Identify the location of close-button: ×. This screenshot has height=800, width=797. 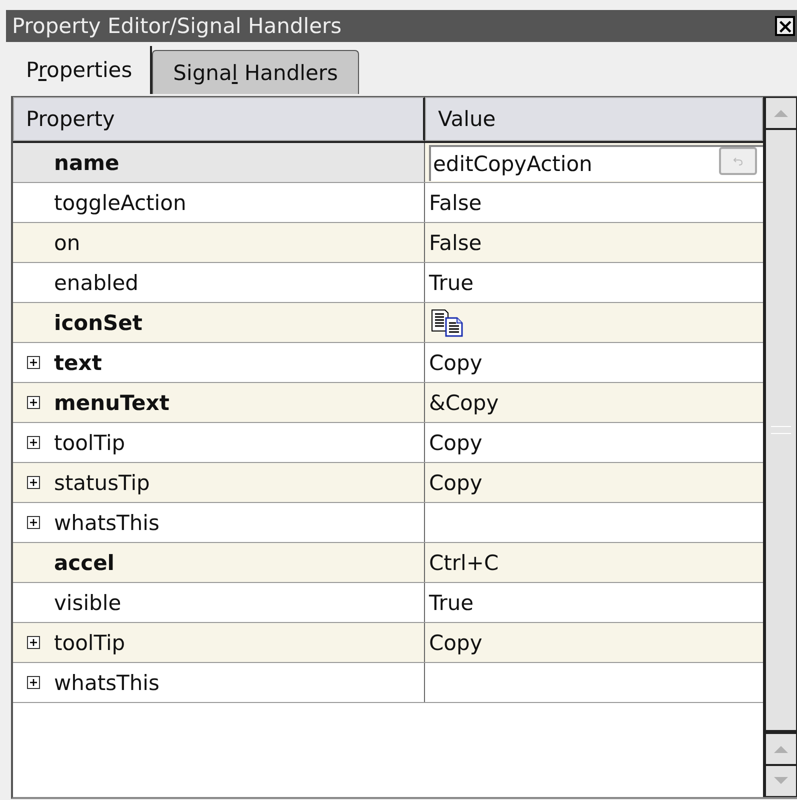
(785, 26).